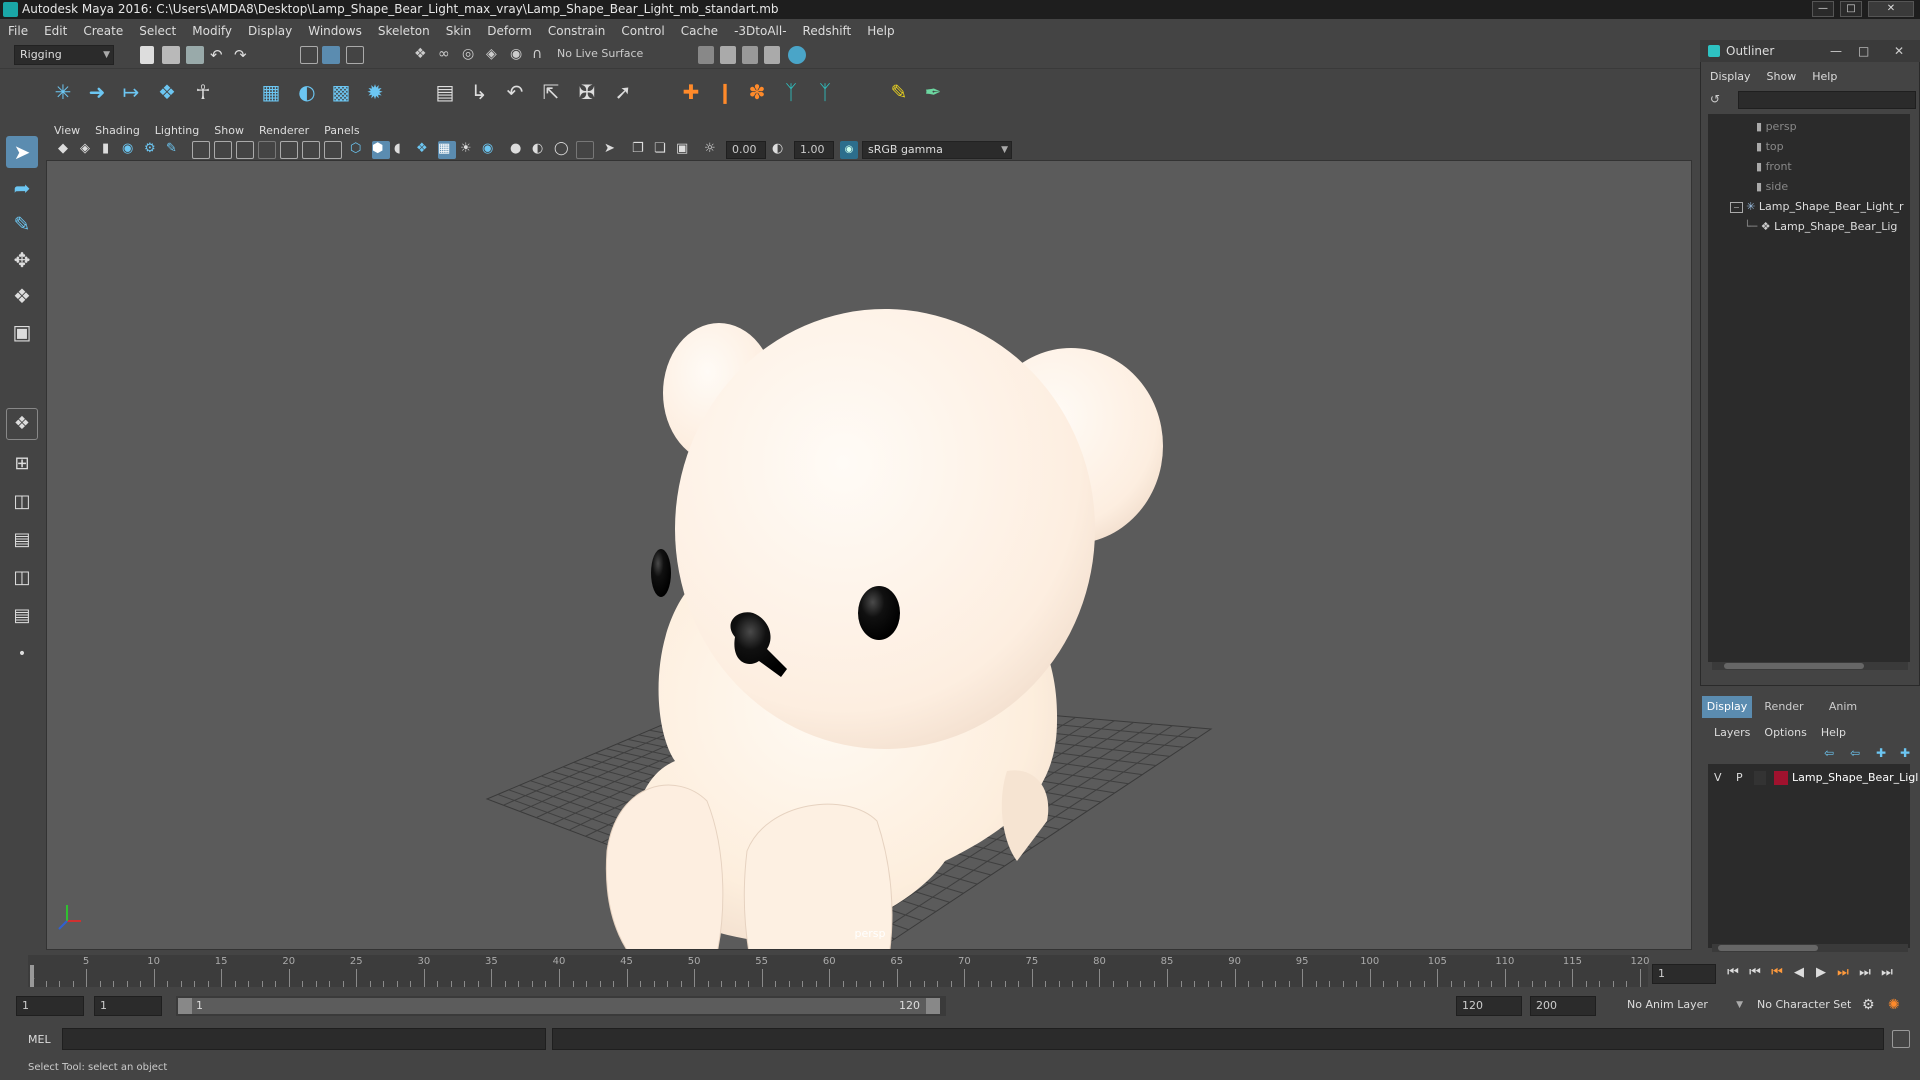  I want to click on step-back-key-icon: ⏮, so click(1777, 973).